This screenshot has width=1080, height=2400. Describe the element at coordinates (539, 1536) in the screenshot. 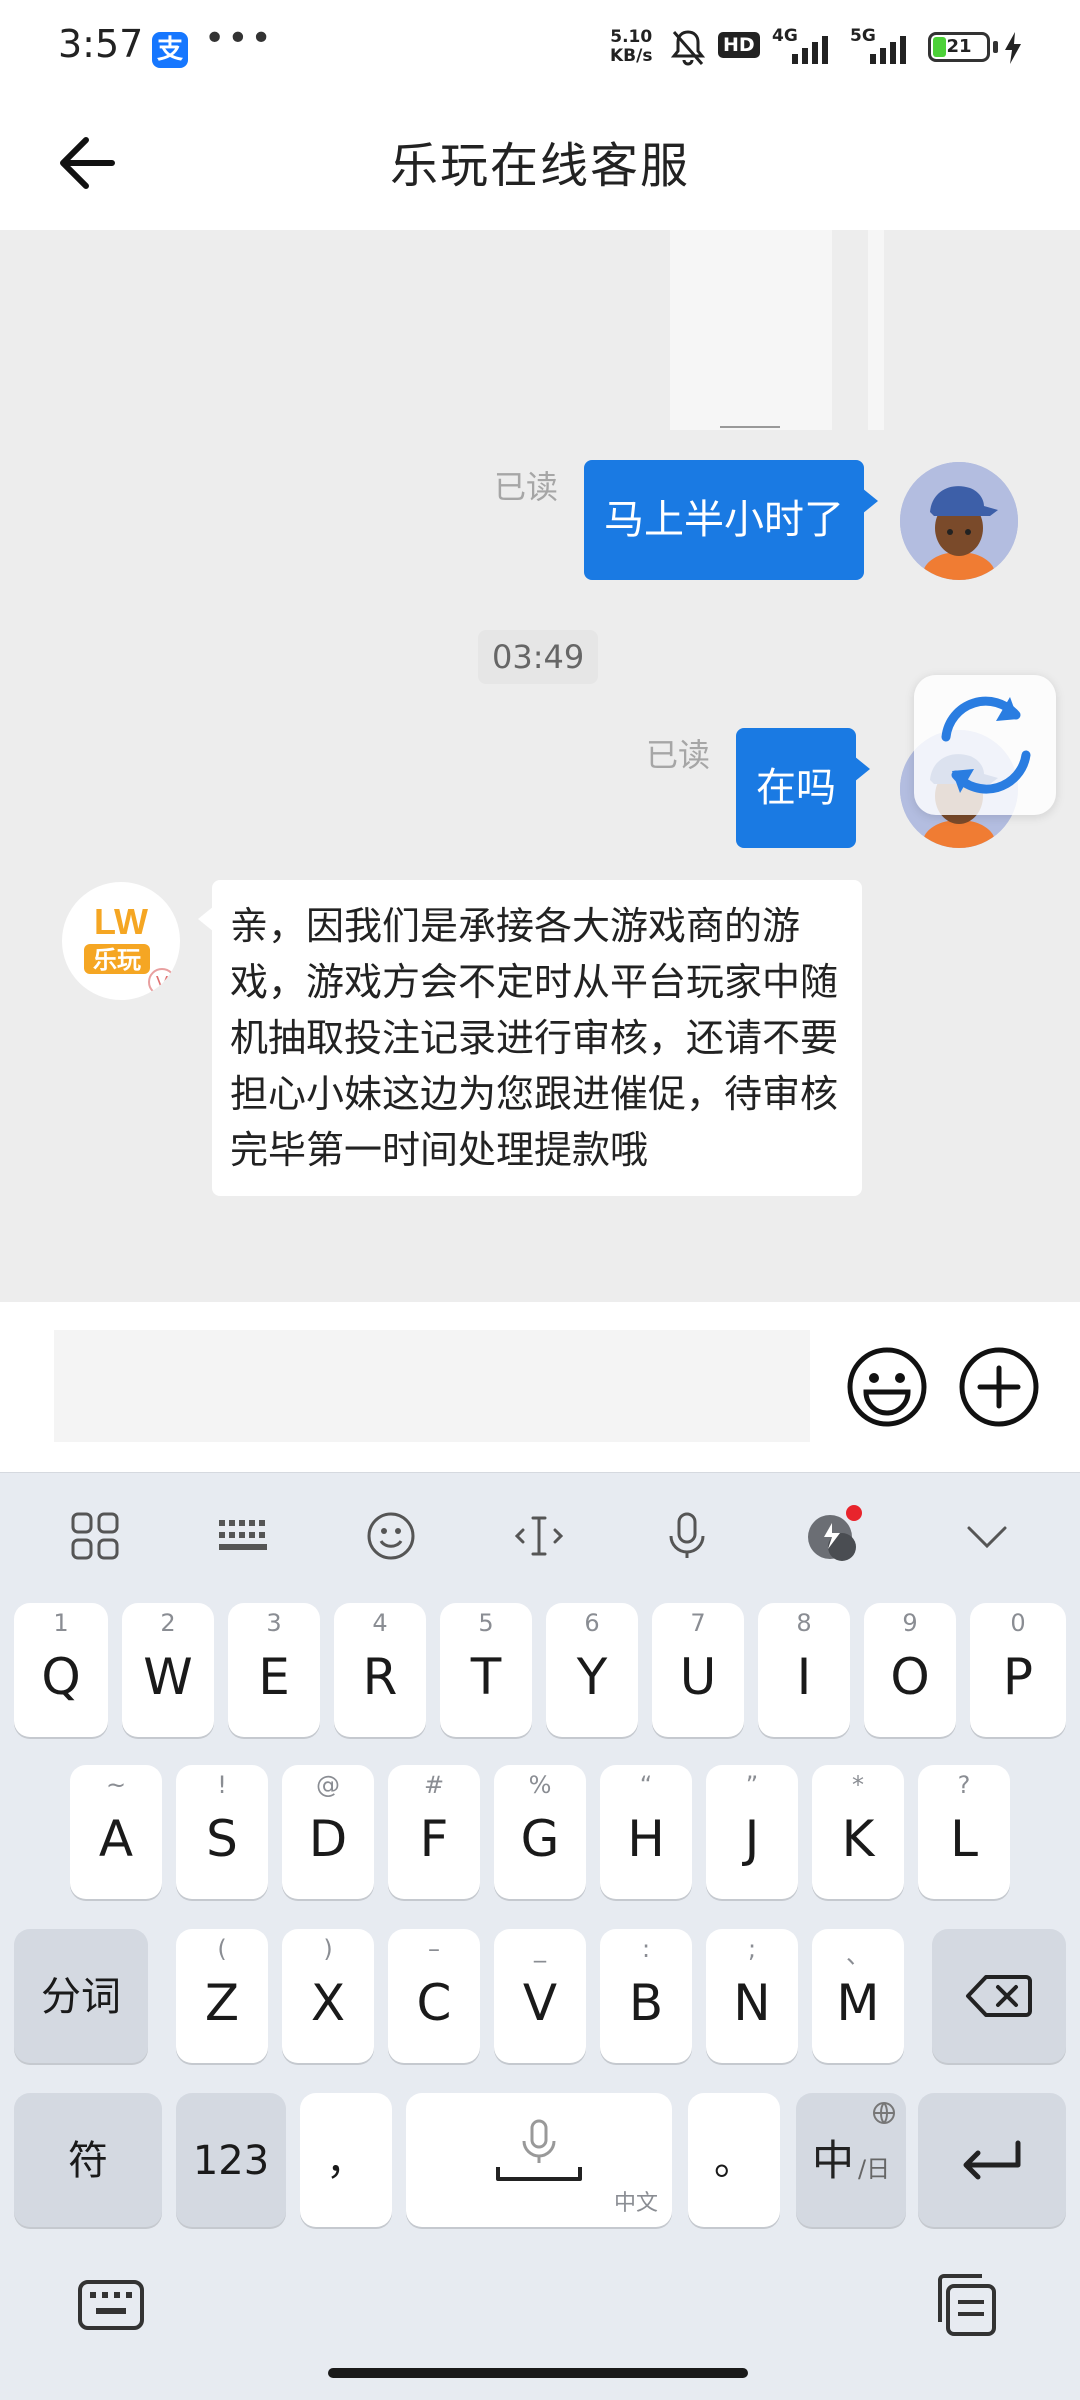

I see `kb-cursor-button` at that location.